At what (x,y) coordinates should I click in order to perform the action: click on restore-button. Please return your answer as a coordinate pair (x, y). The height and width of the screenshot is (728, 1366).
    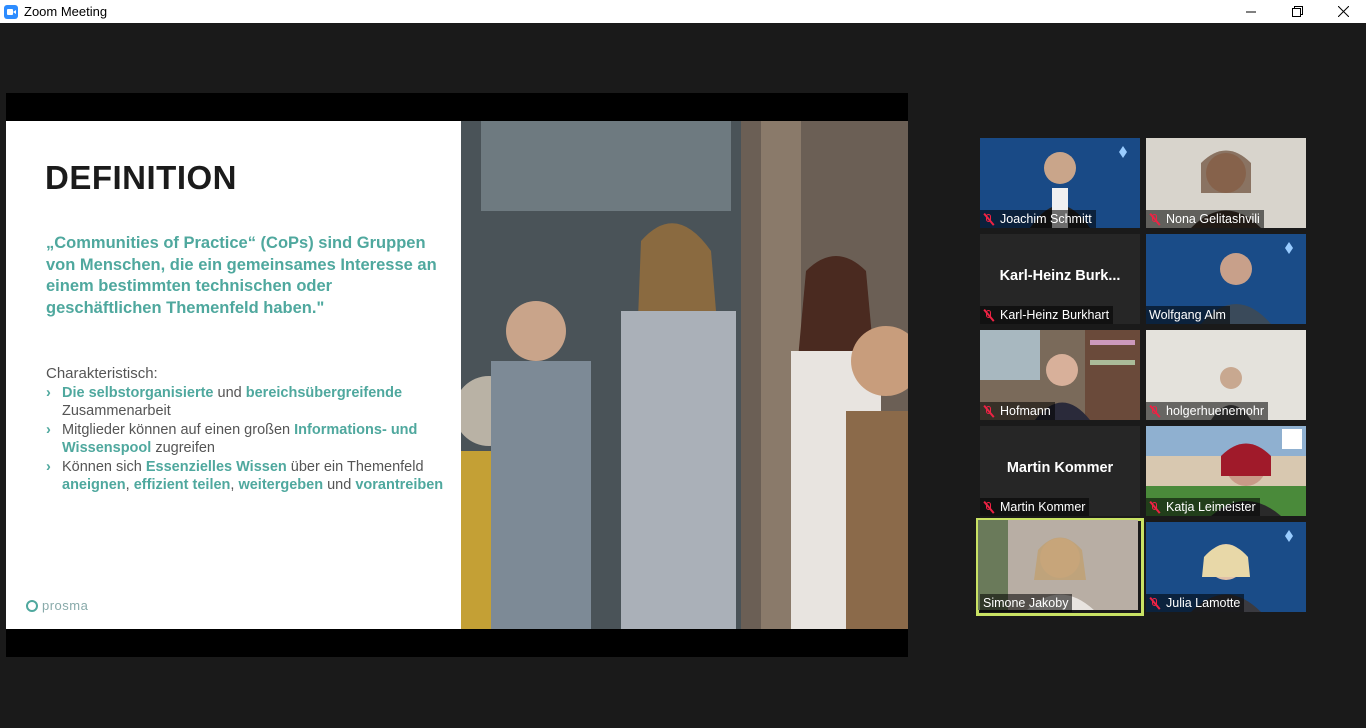
    Looking at the image, I should click on (1297, 11).